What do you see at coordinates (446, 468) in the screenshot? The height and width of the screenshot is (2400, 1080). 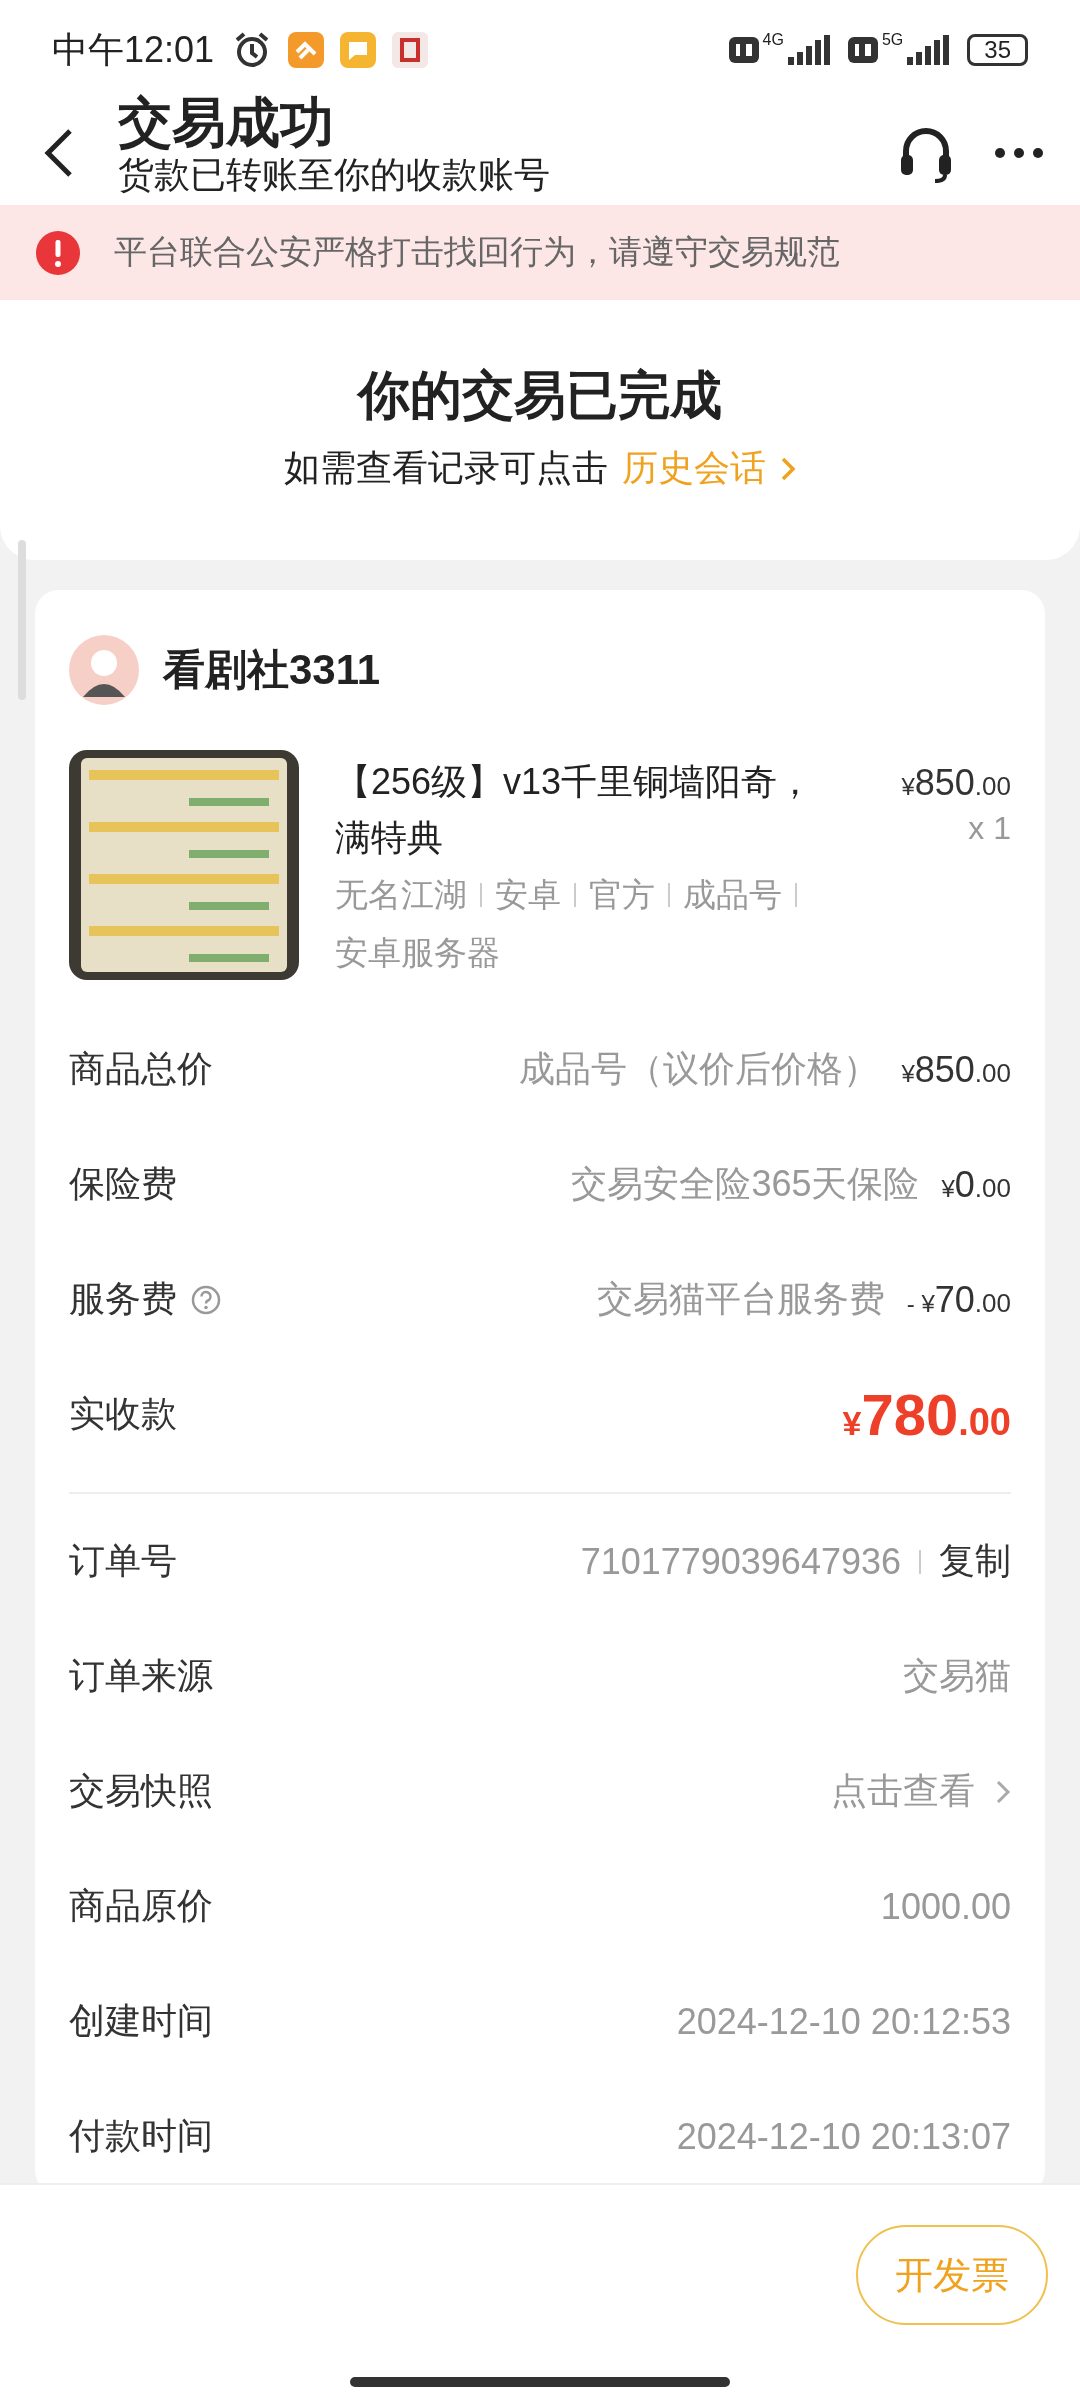 I see `hint-text: 如需查看记录可点击` at bounding box center [446, 468].